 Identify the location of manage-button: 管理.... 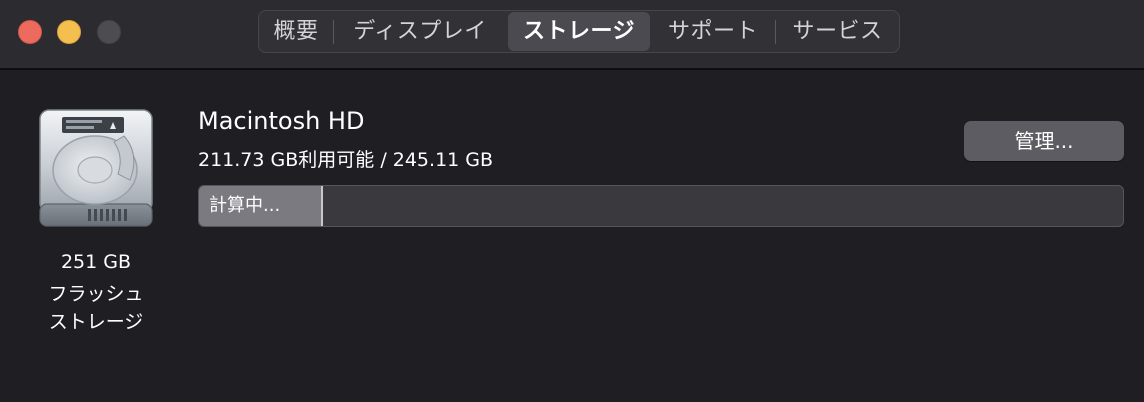
(1044, 141).